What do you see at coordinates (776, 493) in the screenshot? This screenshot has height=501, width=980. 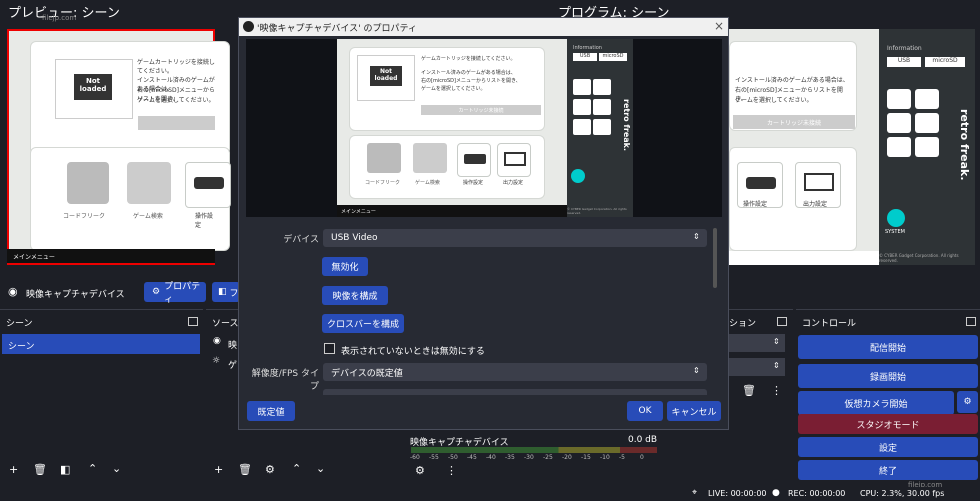 I see `rec-icon: ●` at bounding box center [776, 493].